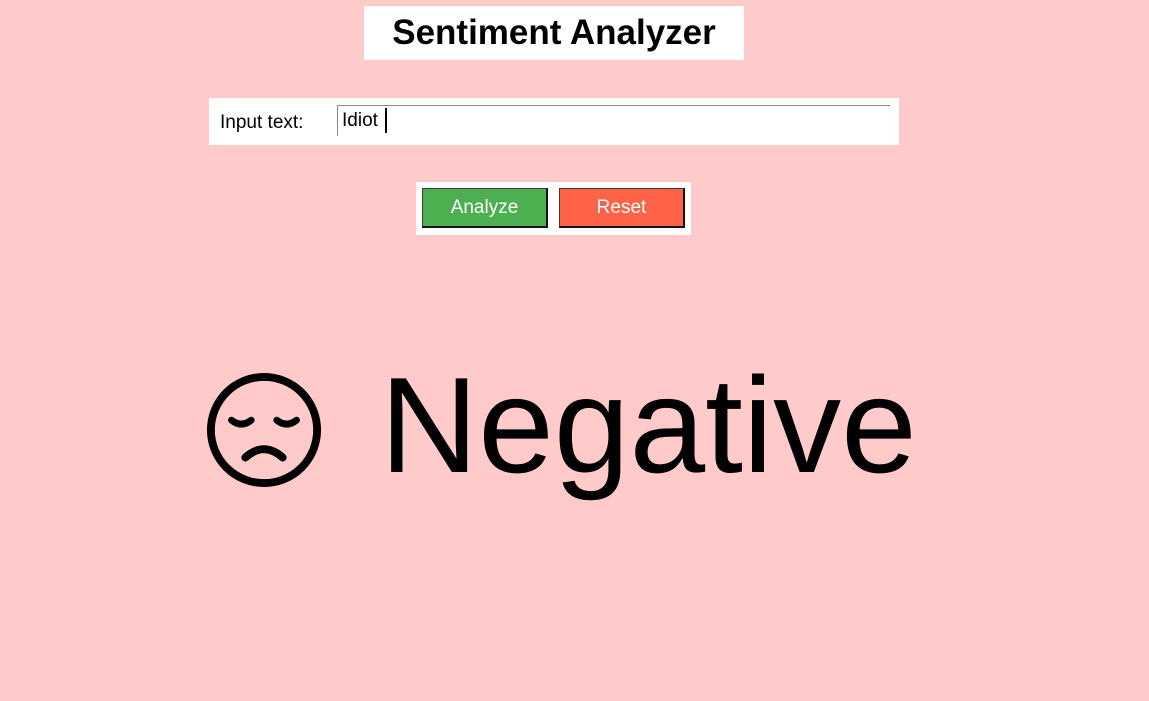 Image resolution: width=1149 pixels, height=701 pixels. I want to click on sentiment-result: Negative, so click(561, 430).